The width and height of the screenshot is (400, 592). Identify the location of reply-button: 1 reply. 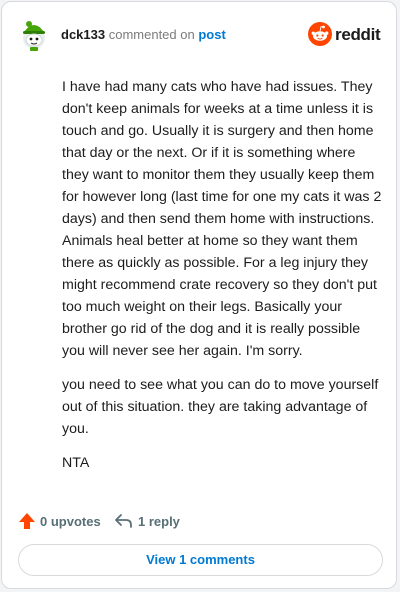
(147, 521).